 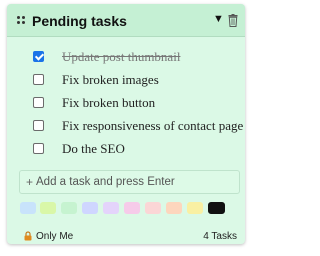 I want to click on task-label: Fix broken images, so click(x=110, y=80).